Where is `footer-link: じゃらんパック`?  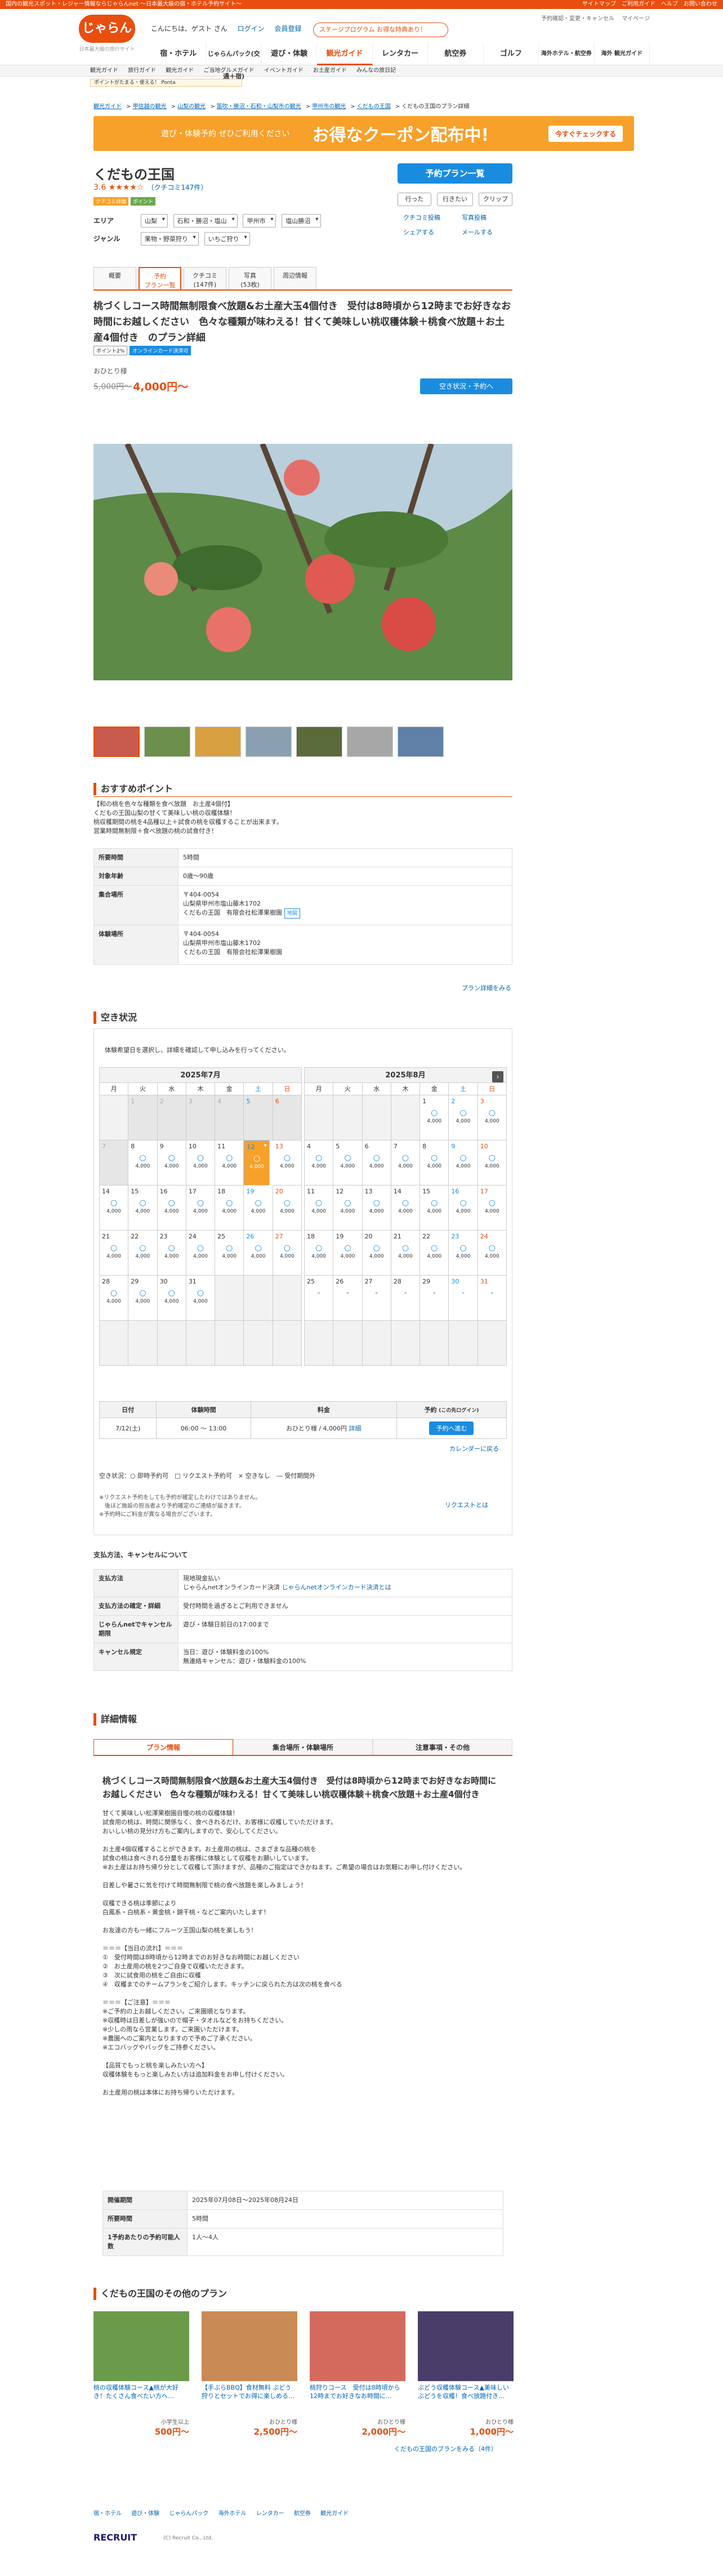
footer-link: じゃらんパック is located at coordinates (188, 2514).